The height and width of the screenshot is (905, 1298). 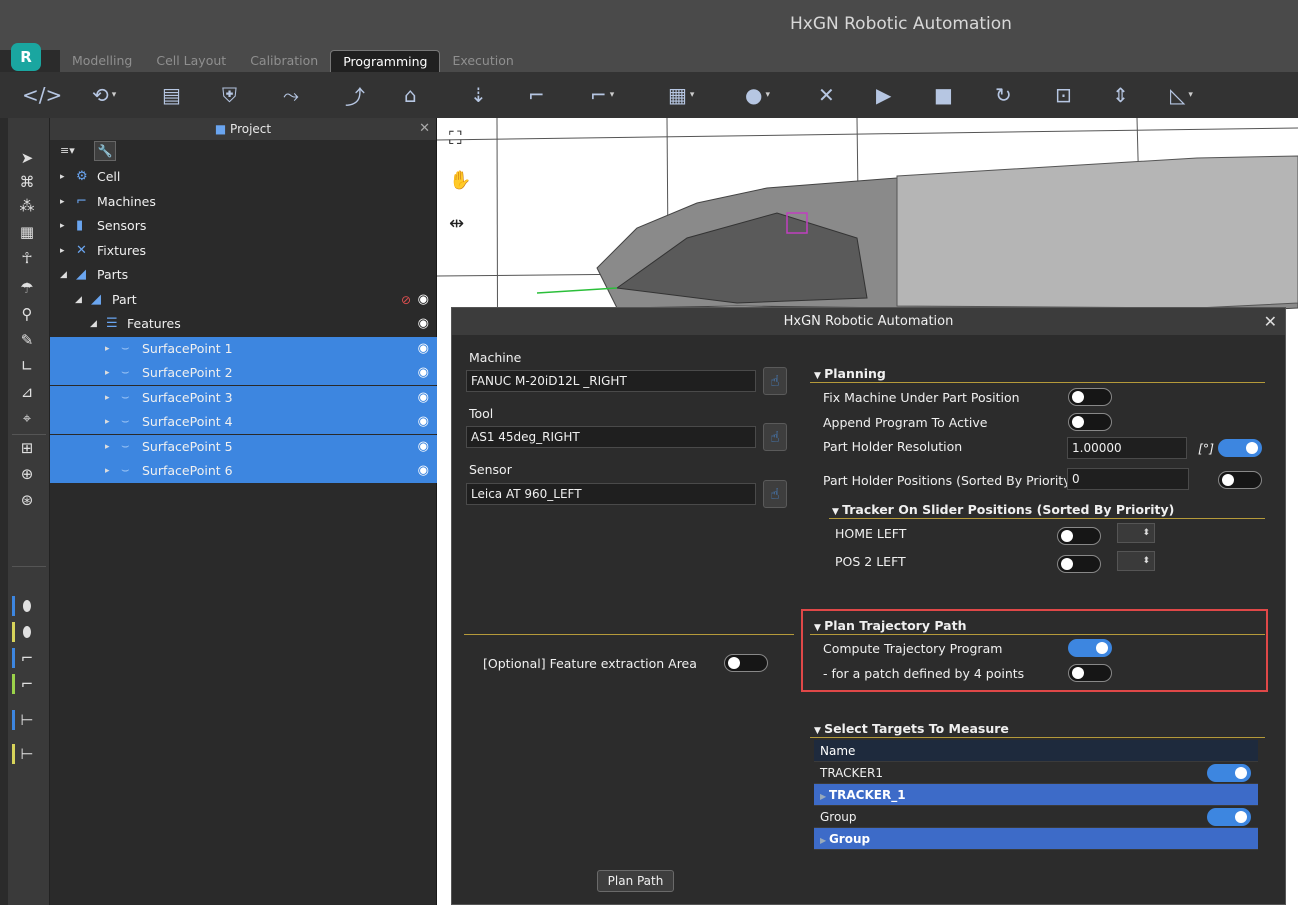 I want to click on app-logo-icon: R, so click(x=26, y=57).